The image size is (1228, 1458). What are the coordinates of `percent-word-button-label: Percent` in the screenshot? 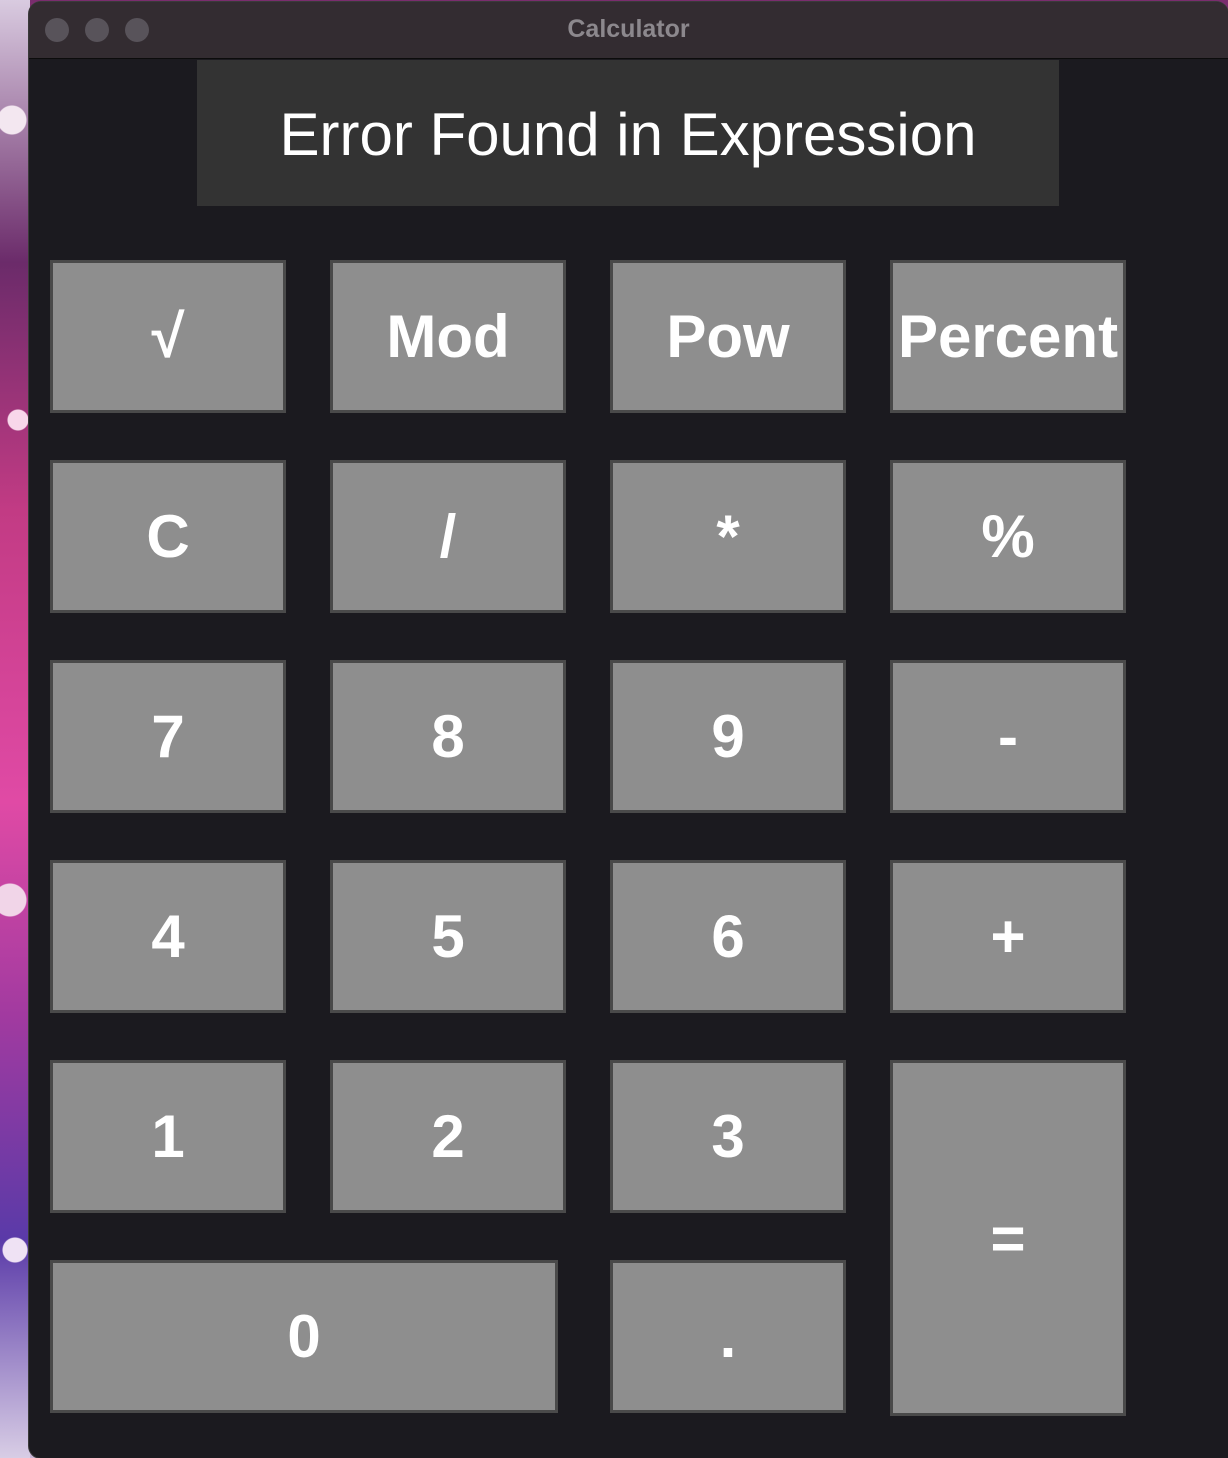 It's located at (1008, 336).